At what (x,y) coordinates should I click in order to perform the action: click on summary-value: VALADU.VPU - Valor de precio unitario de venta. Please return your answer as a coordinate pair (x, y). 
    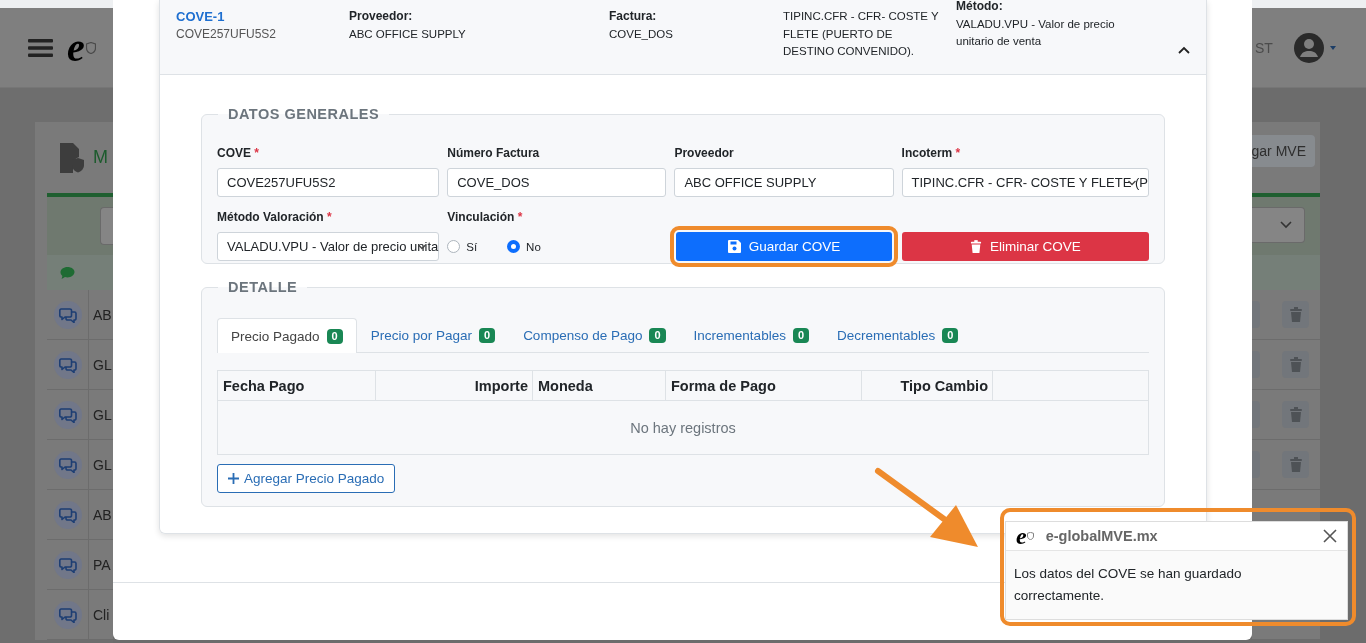
    Looking at the image, I should click on (1036, 32).